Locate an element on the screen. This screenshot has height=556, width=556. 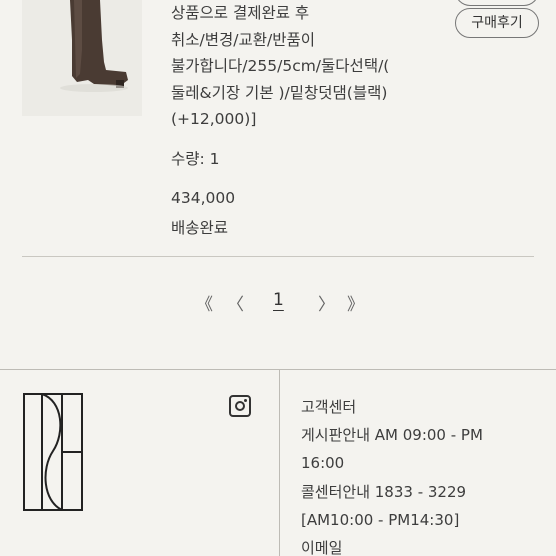
desc-line: 취소/변경/교환/반품이 is located at coordinates (243, 39).